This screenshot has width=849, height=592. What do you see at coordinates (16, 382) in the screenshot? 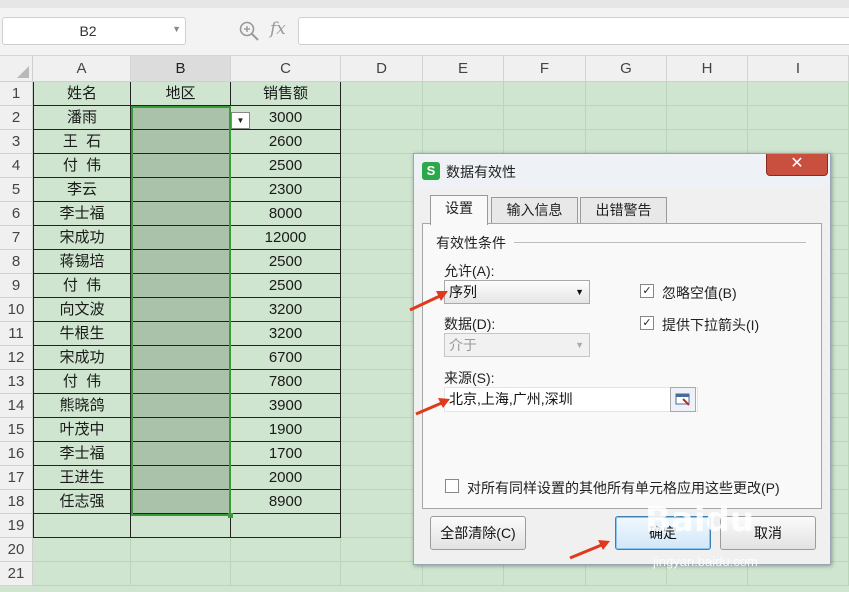
I see `row-header: 13` at bounding box center [16, 382].